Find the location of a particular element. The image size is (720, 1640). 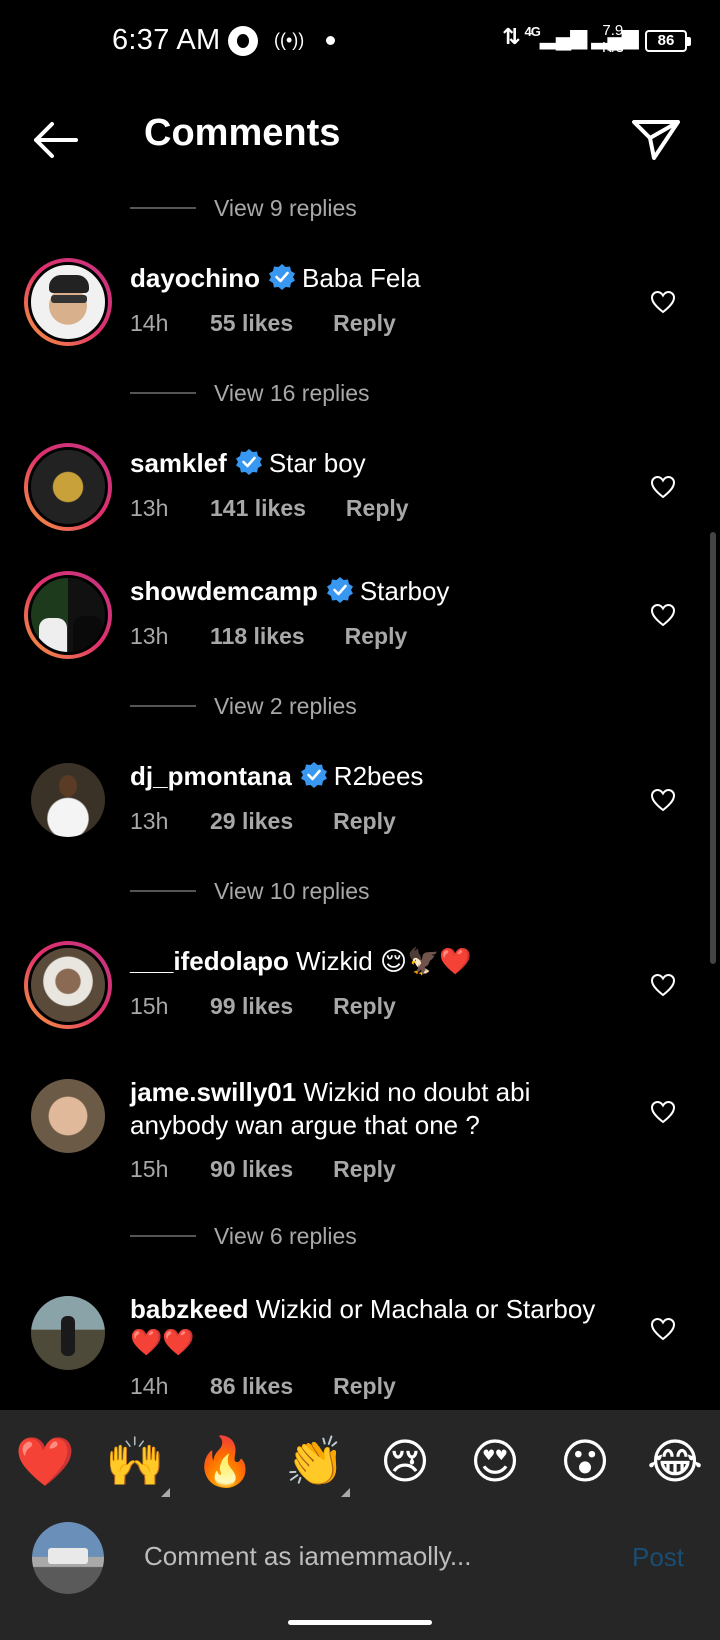

network-speed: 7.9 K/s is located at coordinates (613, 39).